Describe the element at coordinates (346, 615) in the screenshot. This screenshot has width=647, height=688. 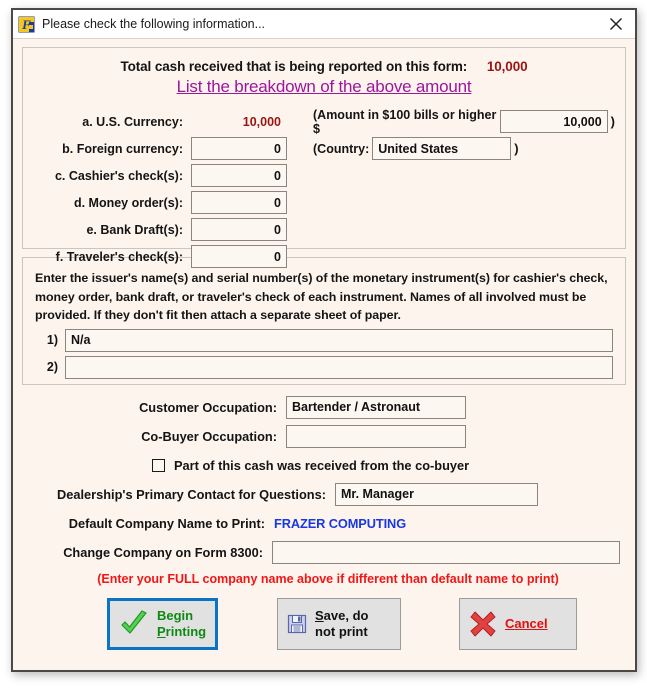
I see `save-line1: ave, do` at that location.